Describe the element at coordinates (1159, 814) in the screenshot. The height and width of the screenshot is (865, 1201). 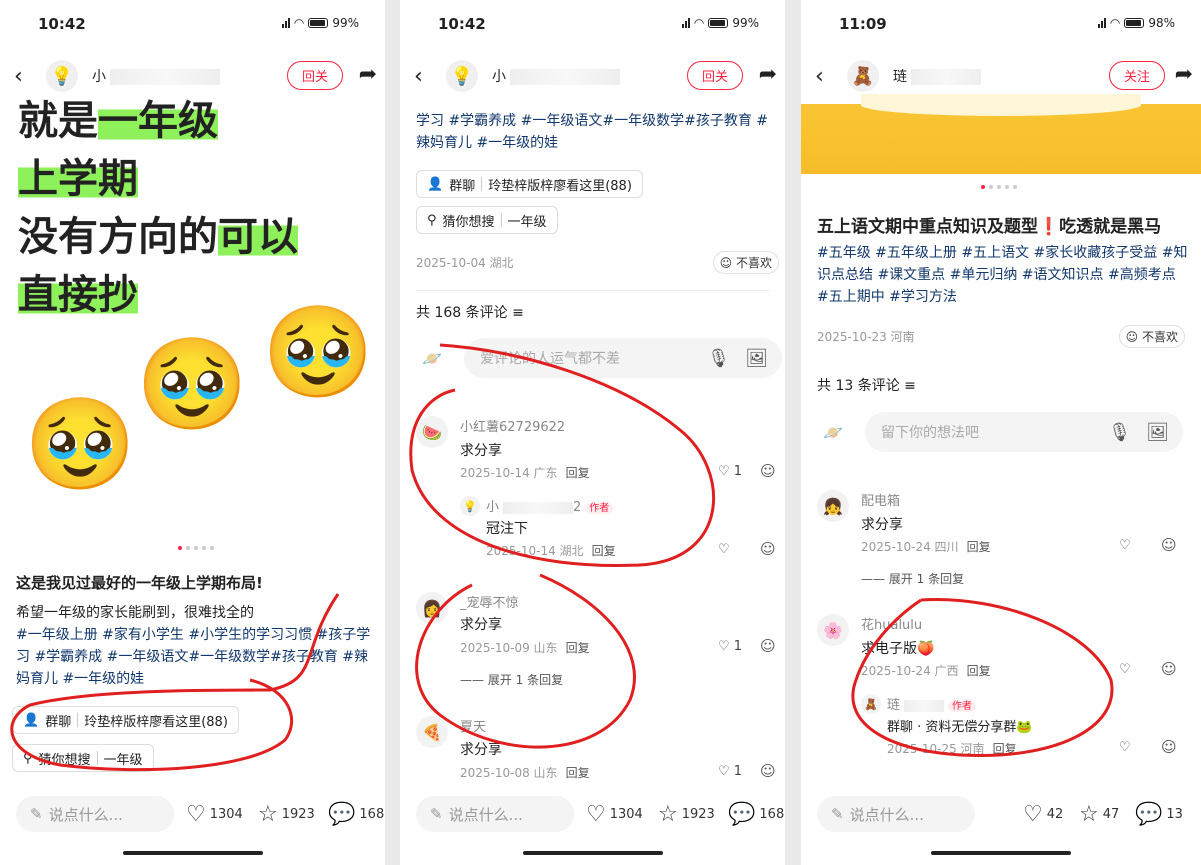
I see `comment-button: 💬 13` at that location.